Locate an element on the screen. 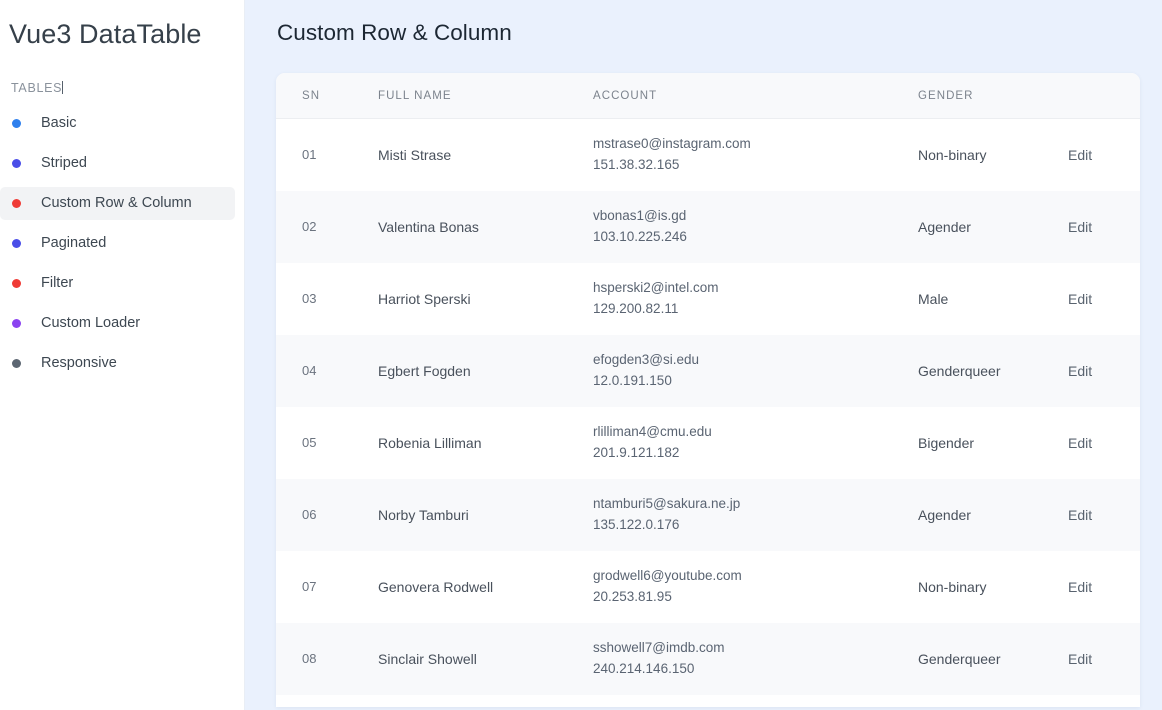  cell-fullname: Harriot Sperski is located at coordinates (424, 298).